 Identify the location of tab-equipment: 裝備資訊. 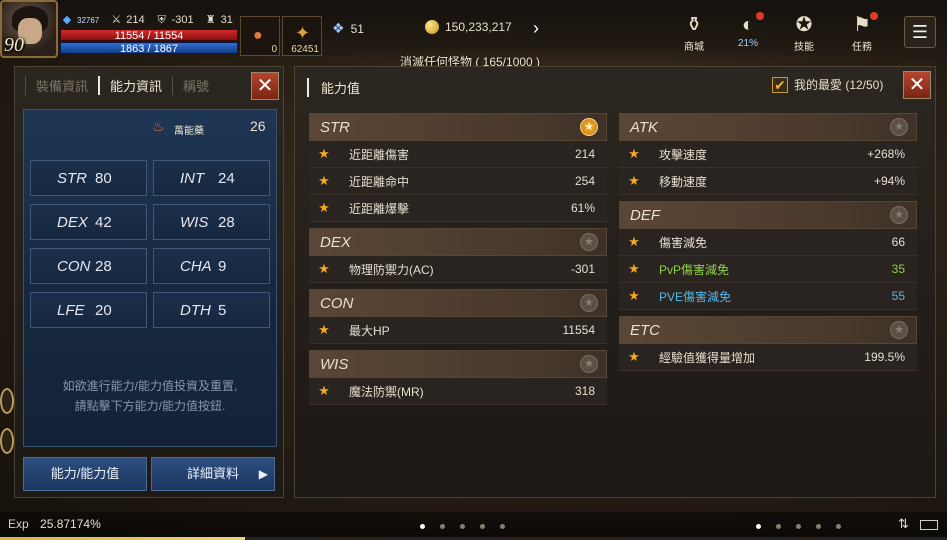
(61, 85).